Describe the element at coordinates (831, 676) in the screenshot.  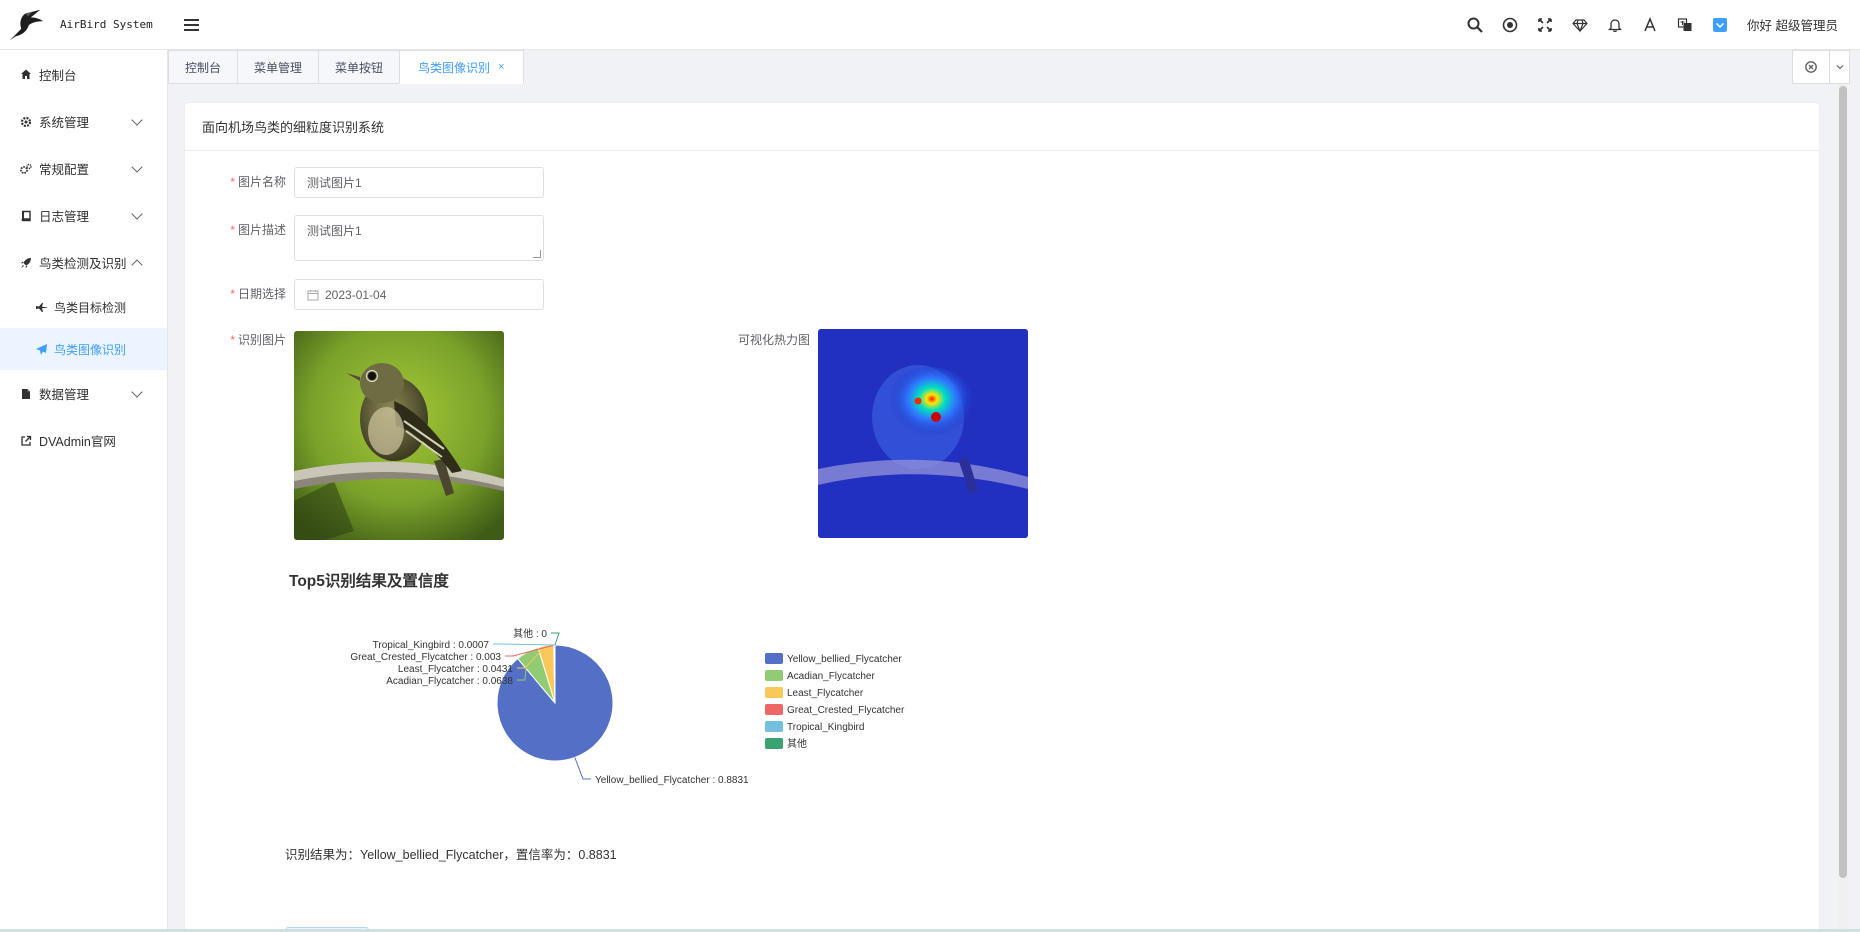
I see `legend-label: Acadian_Flycatcher` at that location.